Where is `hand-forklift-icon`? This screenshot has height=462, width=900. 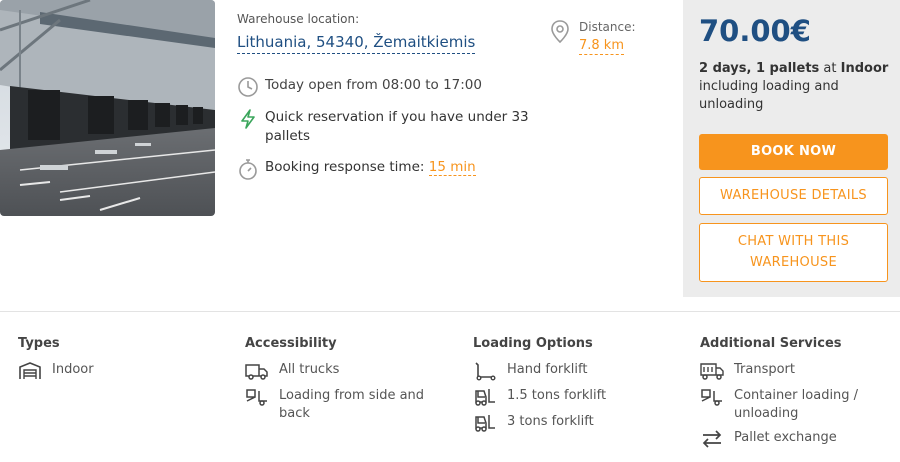 hand-forklift-icon is located at coordinates (485, 371).